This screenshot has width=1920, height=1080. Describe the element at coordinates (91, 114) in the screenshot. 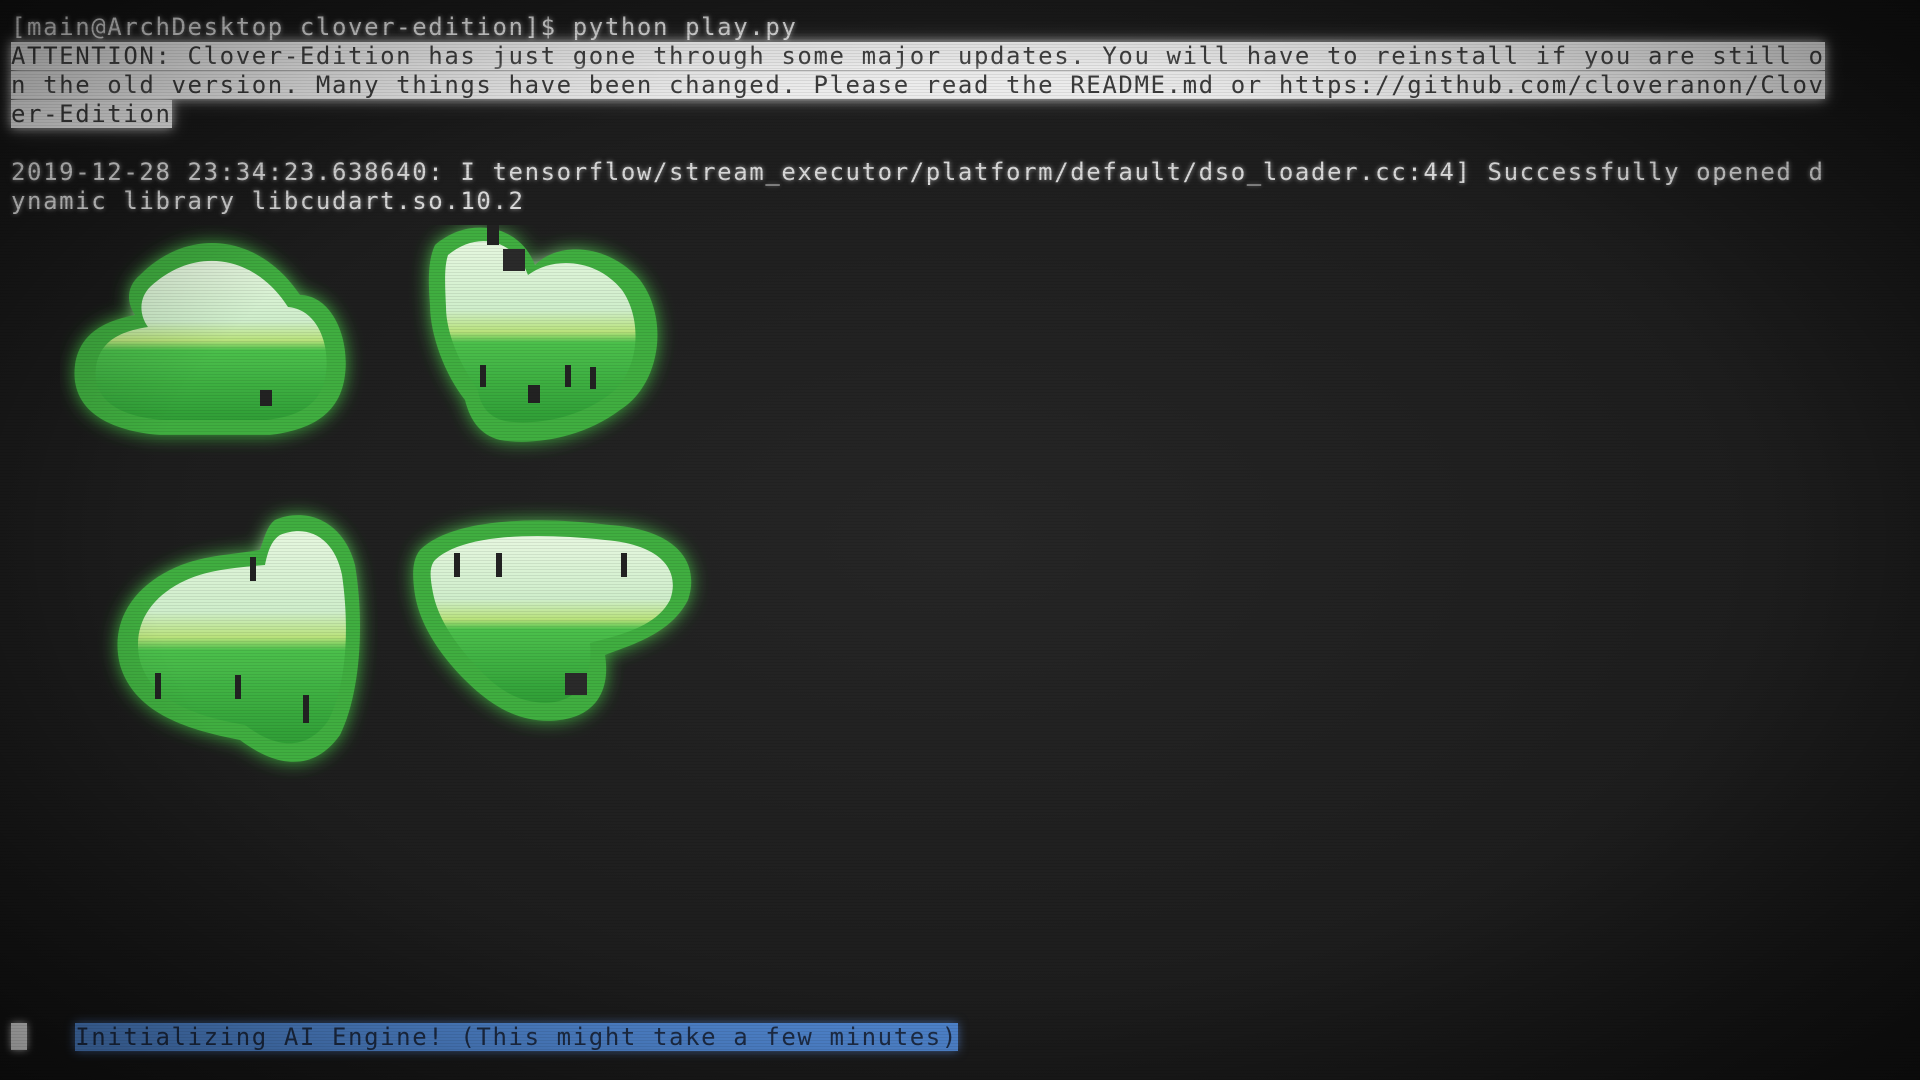

I see `attention-line-3: er-Edition` at that location.